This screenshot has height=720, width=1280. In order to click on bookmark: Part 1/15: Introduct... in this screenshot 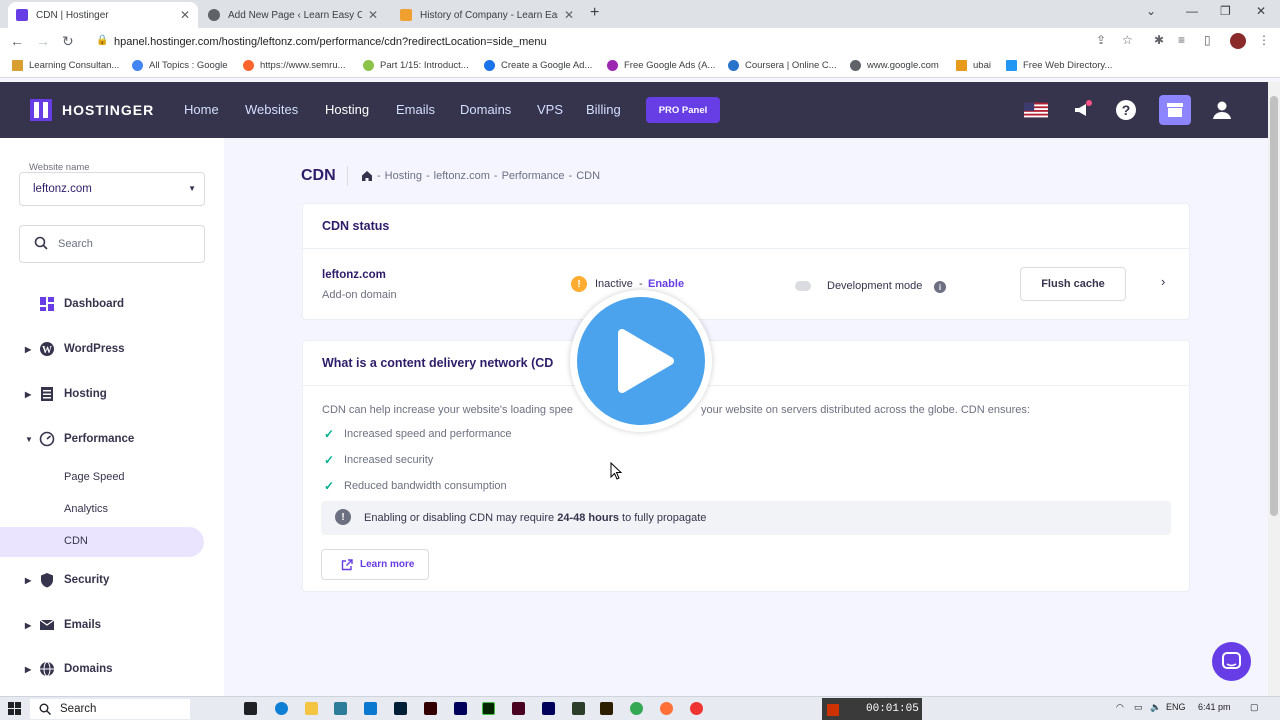, I will do `click(416, 65)`.